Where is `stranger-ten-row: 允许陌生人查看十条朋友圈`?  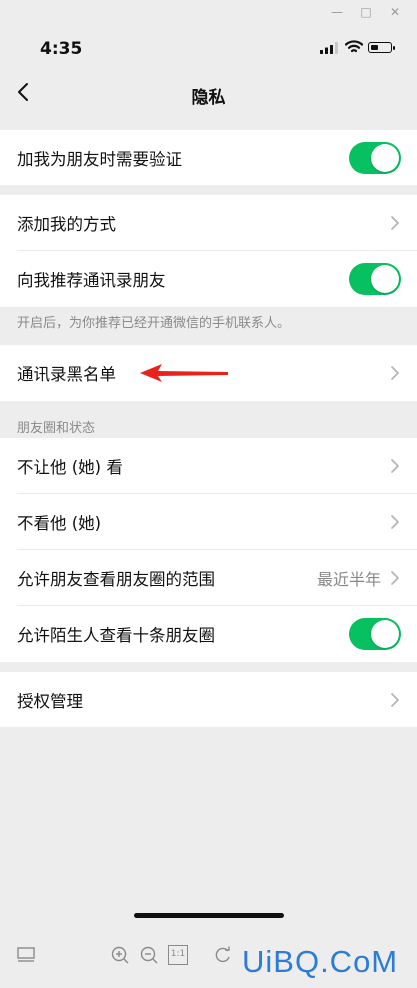
stranger-ten-row: 允许陌生人查看十条朋友圈 is located at coordinates (208, 634).